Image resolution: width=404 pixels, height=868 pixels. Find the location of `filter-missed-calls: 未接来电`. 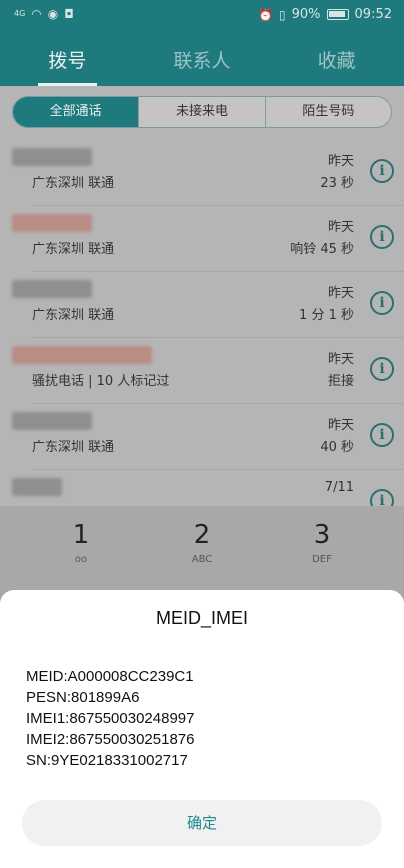

filter-missed-calls: 未接来电 is located at coordinates (201, 112).